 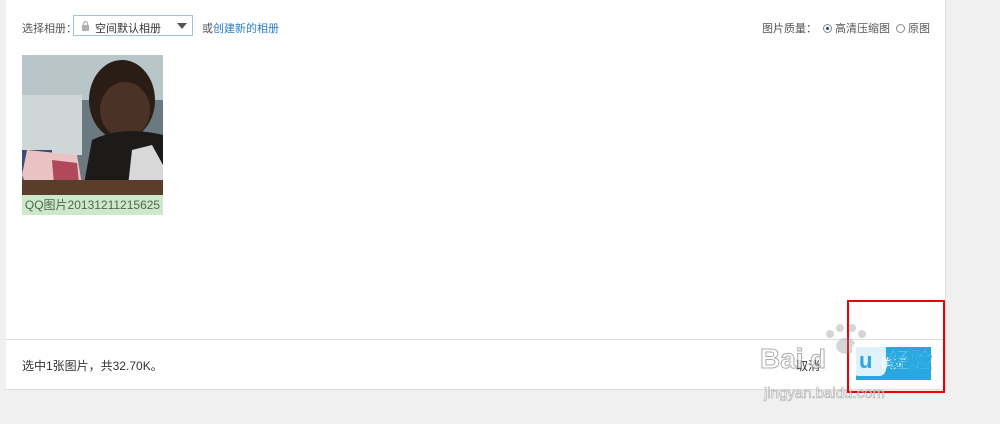 What do you see at coordinates (896, 346) in the screenshot?
I see `highlight-annotation` at bounding box center [896, 346].